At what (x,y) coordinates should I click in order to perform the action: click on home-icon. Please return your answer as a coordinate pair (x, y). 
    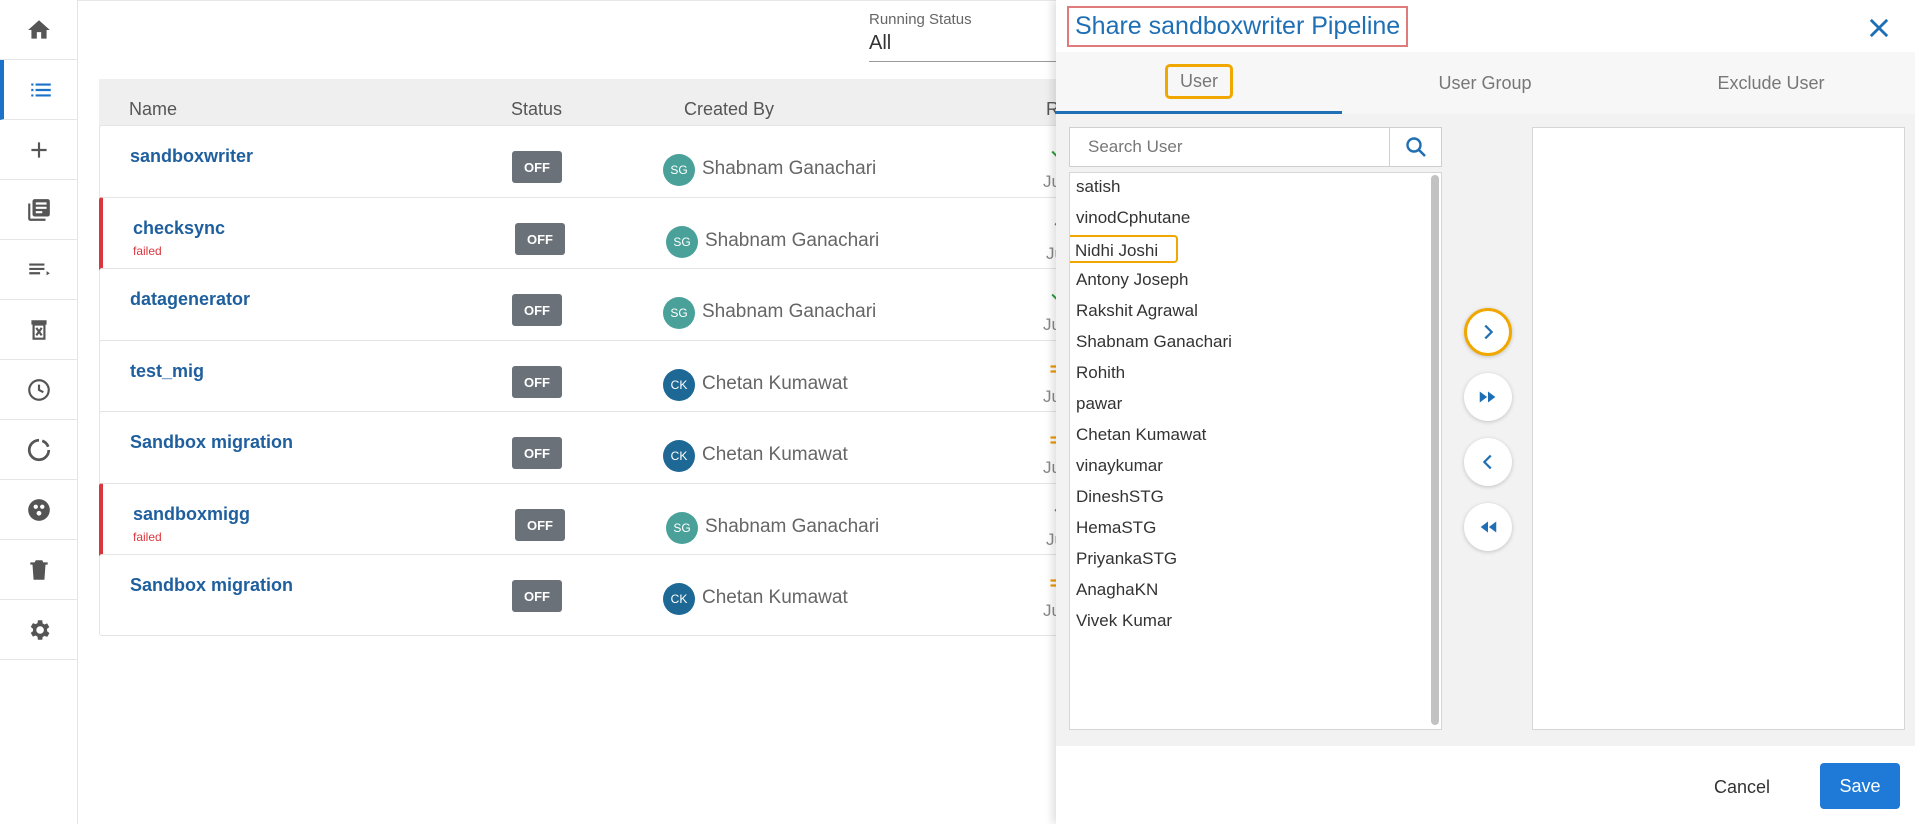
    Looking at the image, I should click on (39, 29).